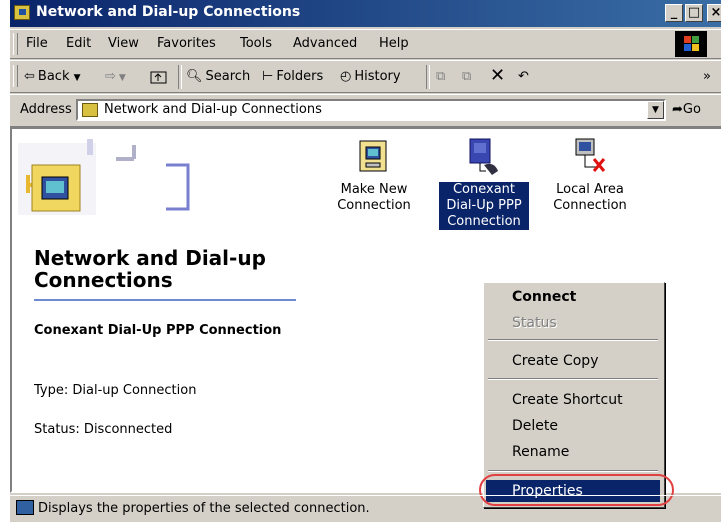  I want to click on connection-status-icon, so click(25, 507).